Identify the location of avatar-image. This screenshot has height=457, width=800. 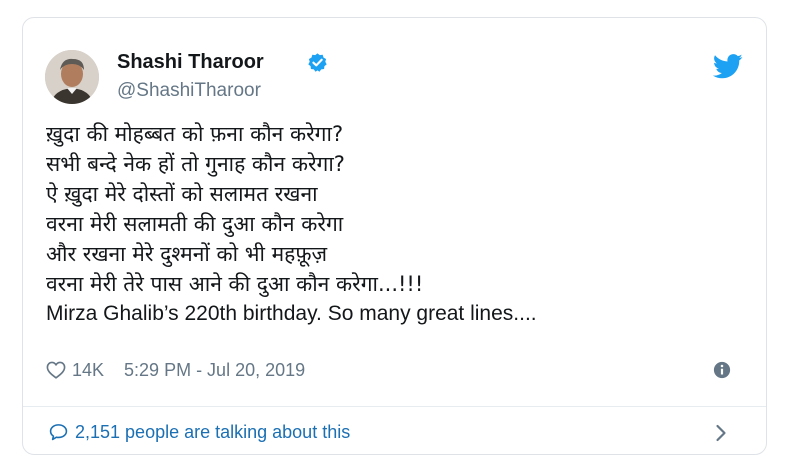
(72, 77).